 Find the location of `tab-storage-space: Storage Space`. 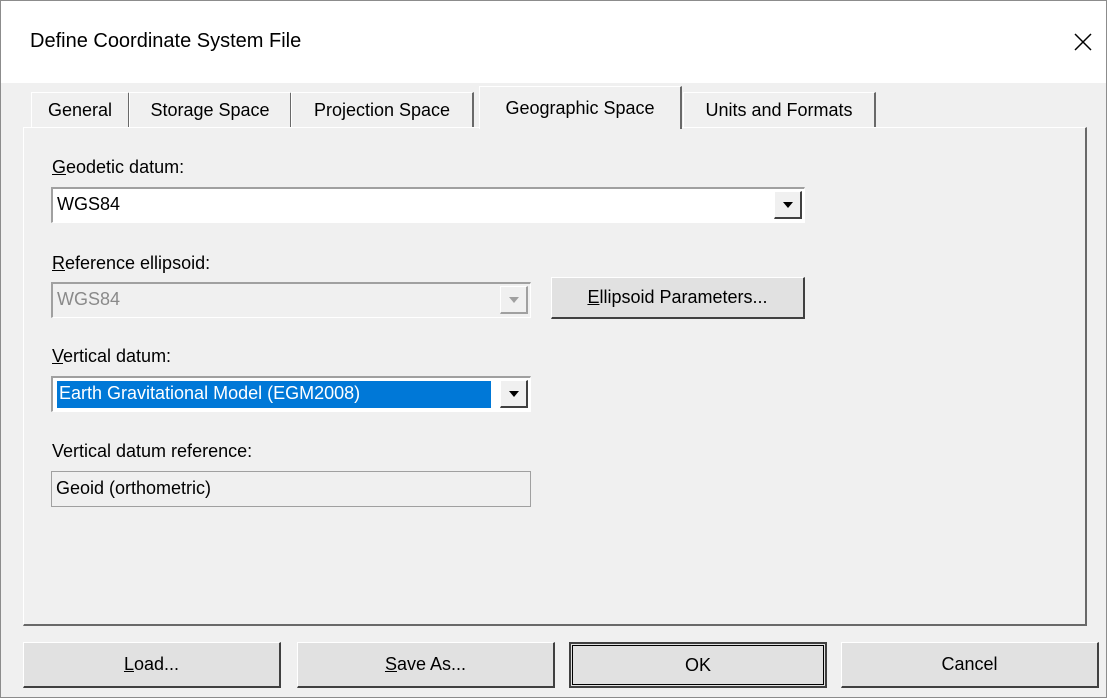

tab-storage-space: Storage Space is located at coordinates (210, 109).